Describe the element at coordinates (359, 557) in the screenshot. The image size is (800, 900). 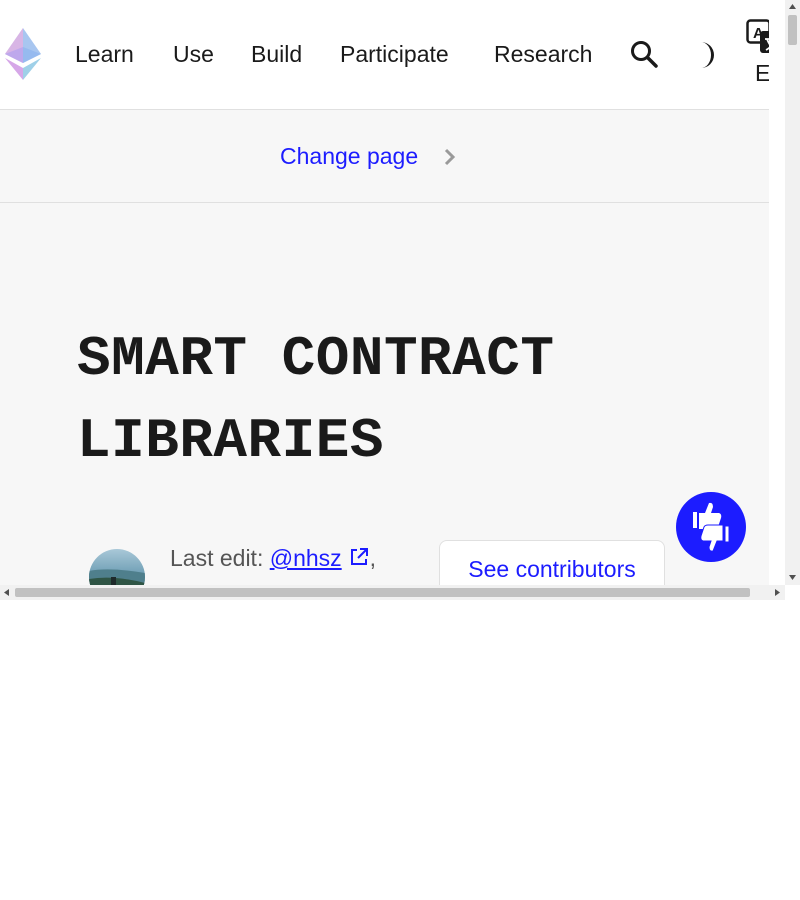
I see `external-link-icon` at that location.